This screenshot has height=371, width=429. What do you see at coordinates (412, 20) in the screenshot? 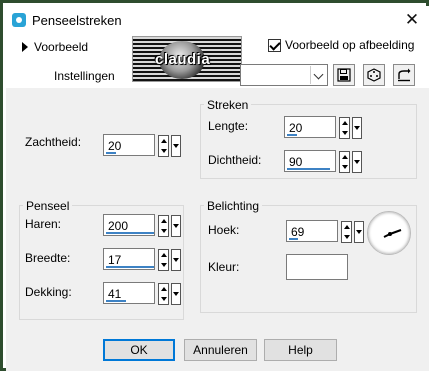
I see `close-icon: ✕` at bounding box center [412, 20].